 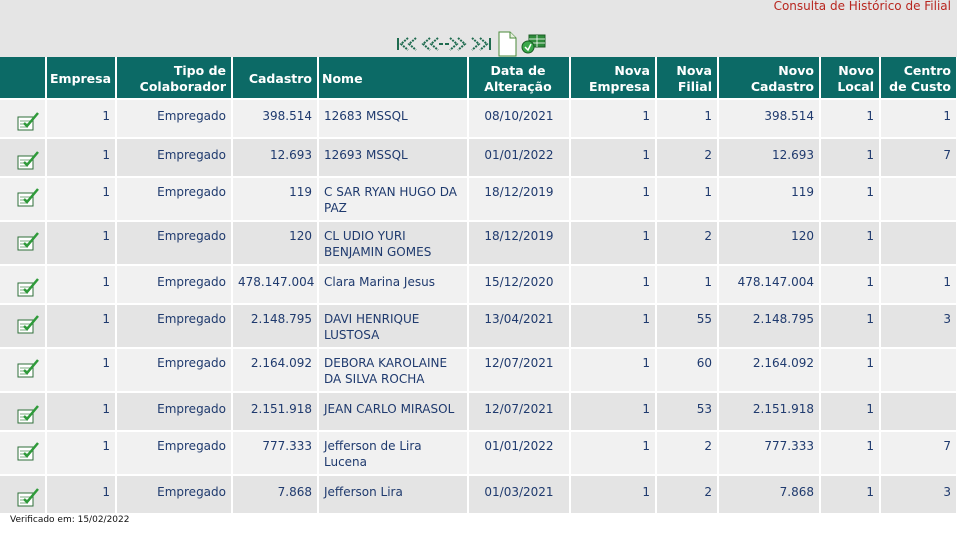 What do you see at coordinates (81, 78) in the screenshot?
I see `header-empresa: Empresa` at bounding box center [81, 78].